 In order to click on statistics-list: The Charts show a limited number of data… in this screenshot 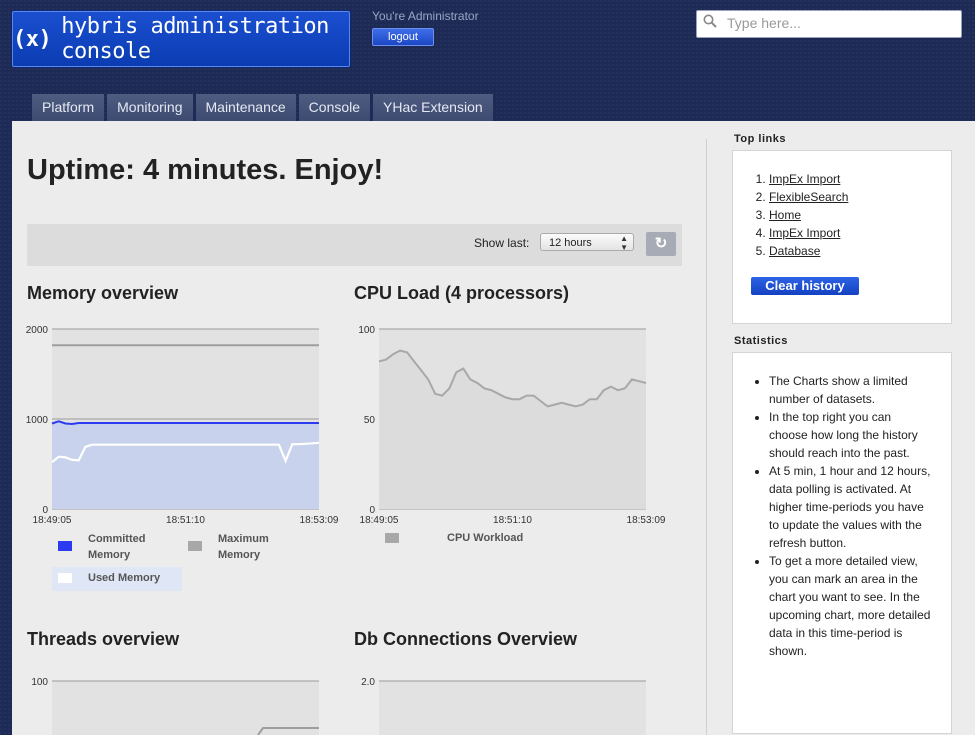, I will do `click(842, 516)`.